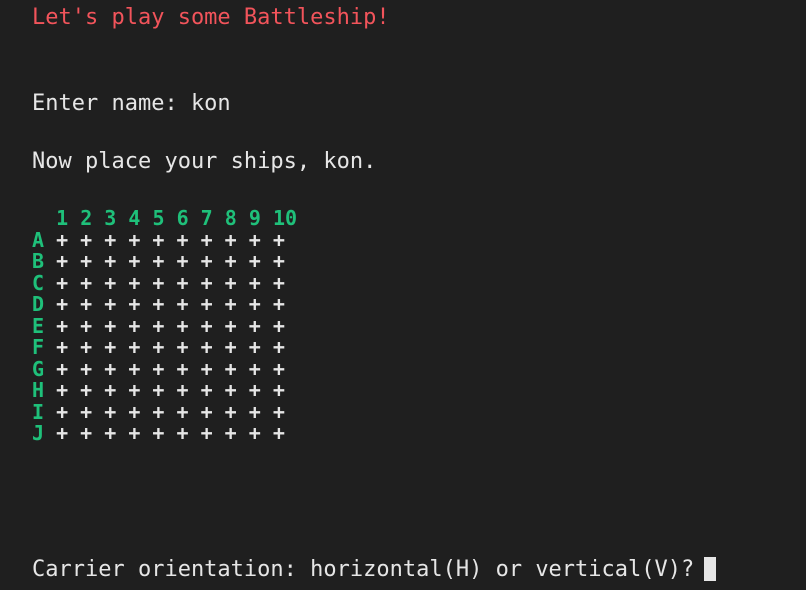 This screenshot has height=590, width=806. I want to click on column-label-8: 8, so click(230, 218).